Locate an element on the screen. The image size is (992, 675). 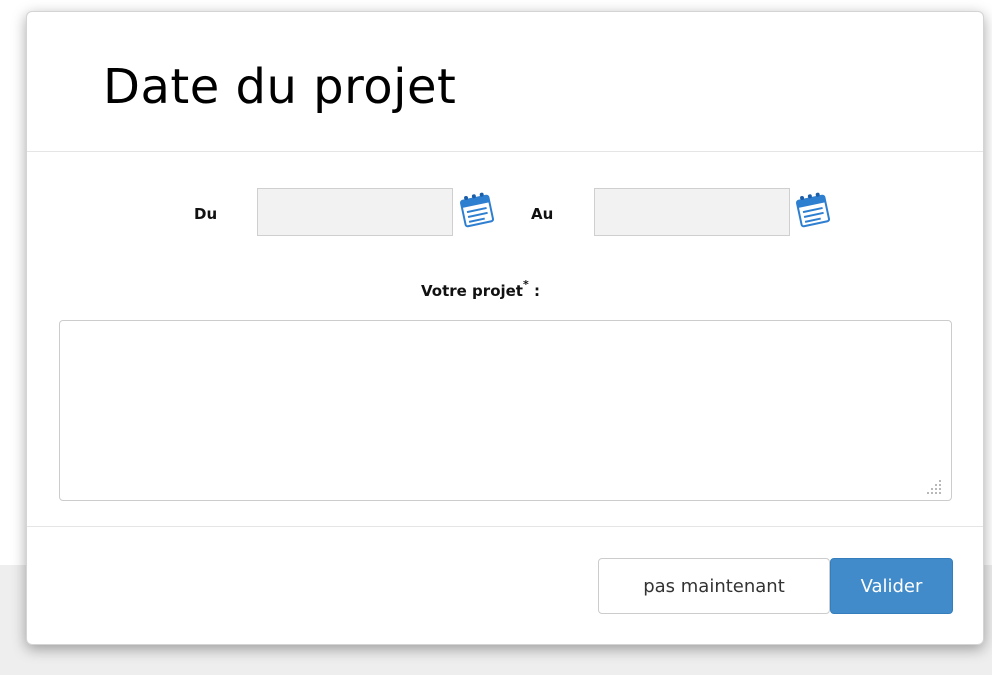
resize-grip-icon is located at coordinates (934, 487).